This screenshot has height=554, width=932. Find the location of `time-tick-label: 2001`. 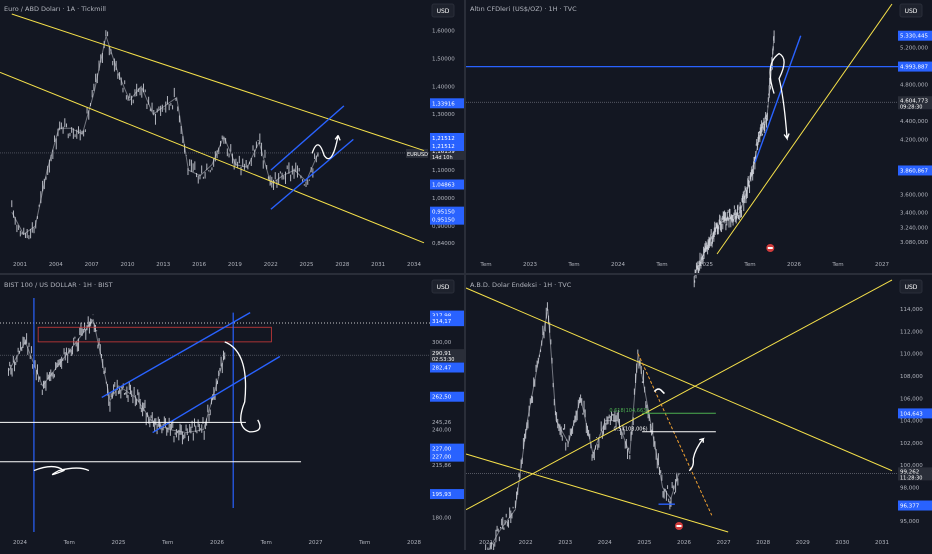

time-tick-label: 2001 is located at coordinates (20, 265).